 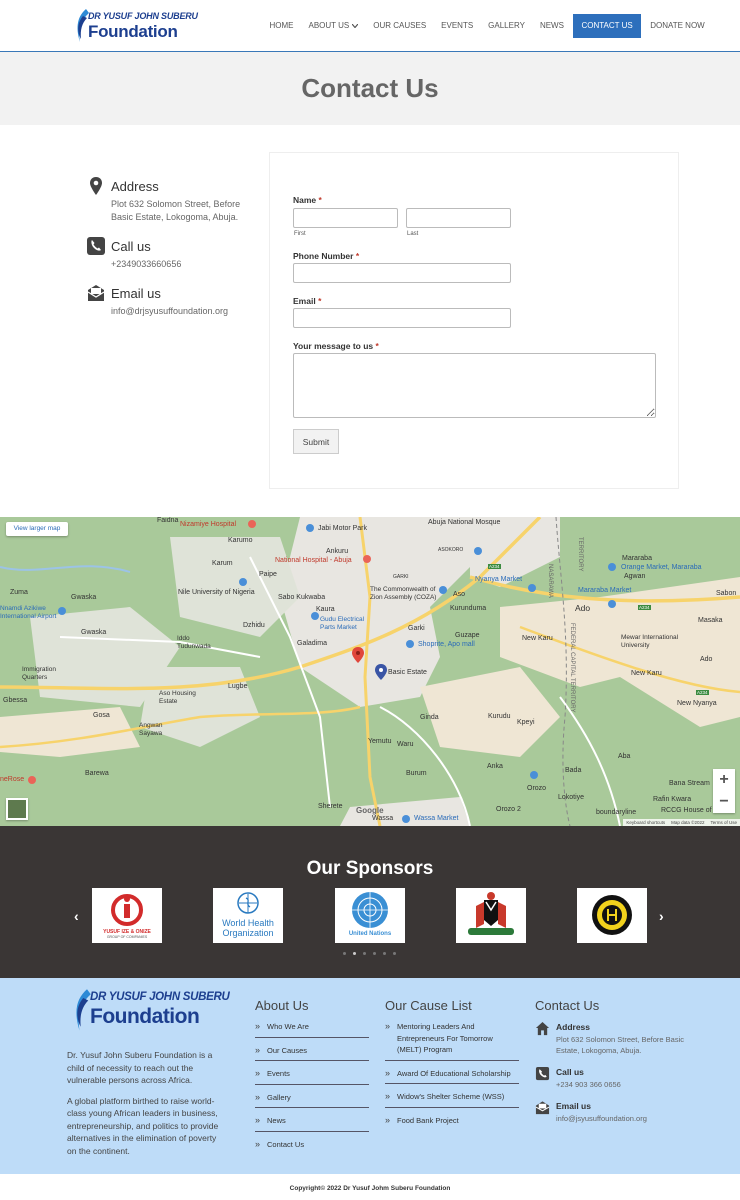 I want to click on footer-link-gallery: Gallery, so click(x=312, y=1100).